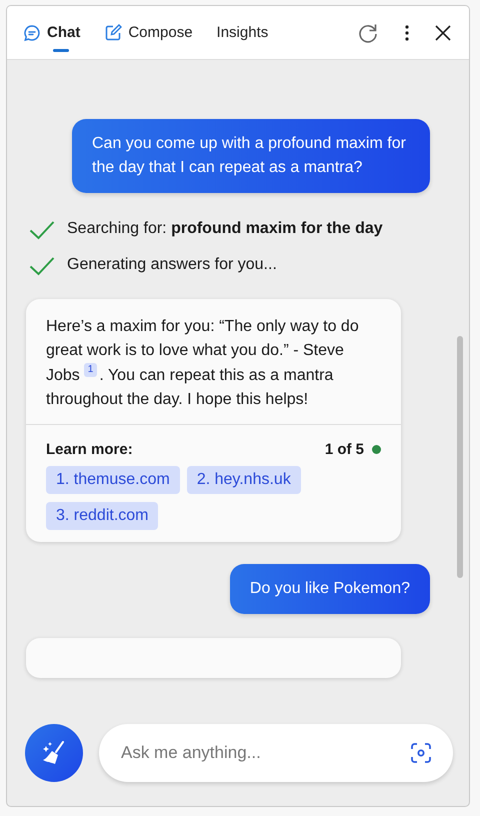  I want to click on more-icon, so click(407, 32).